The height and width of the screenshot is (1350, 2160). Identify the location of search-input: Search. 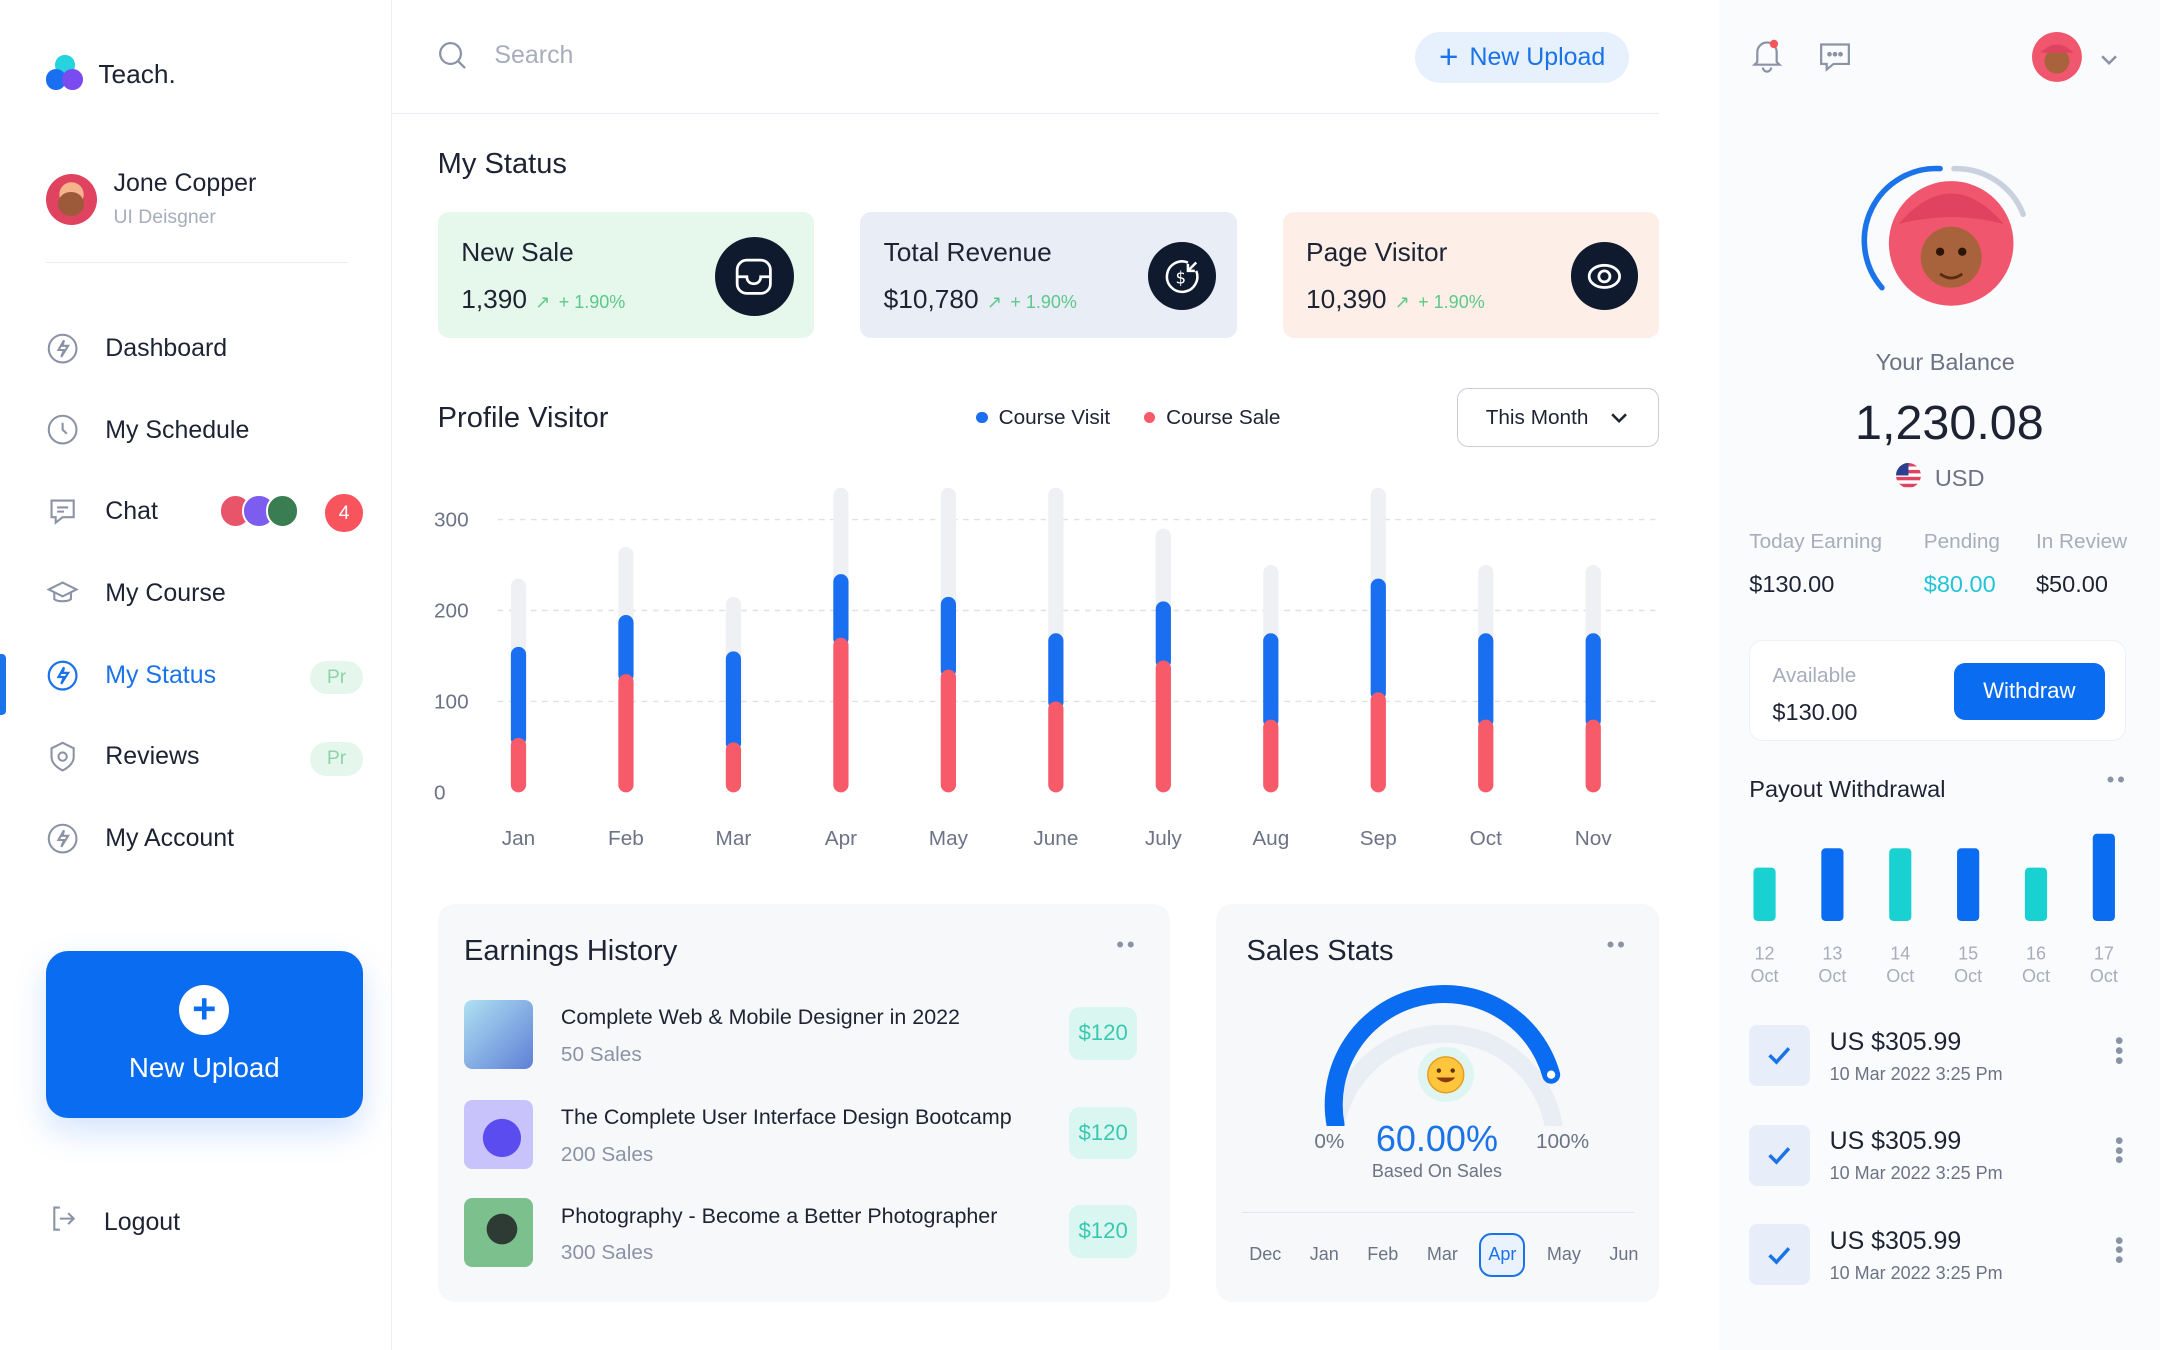
(504, 55).